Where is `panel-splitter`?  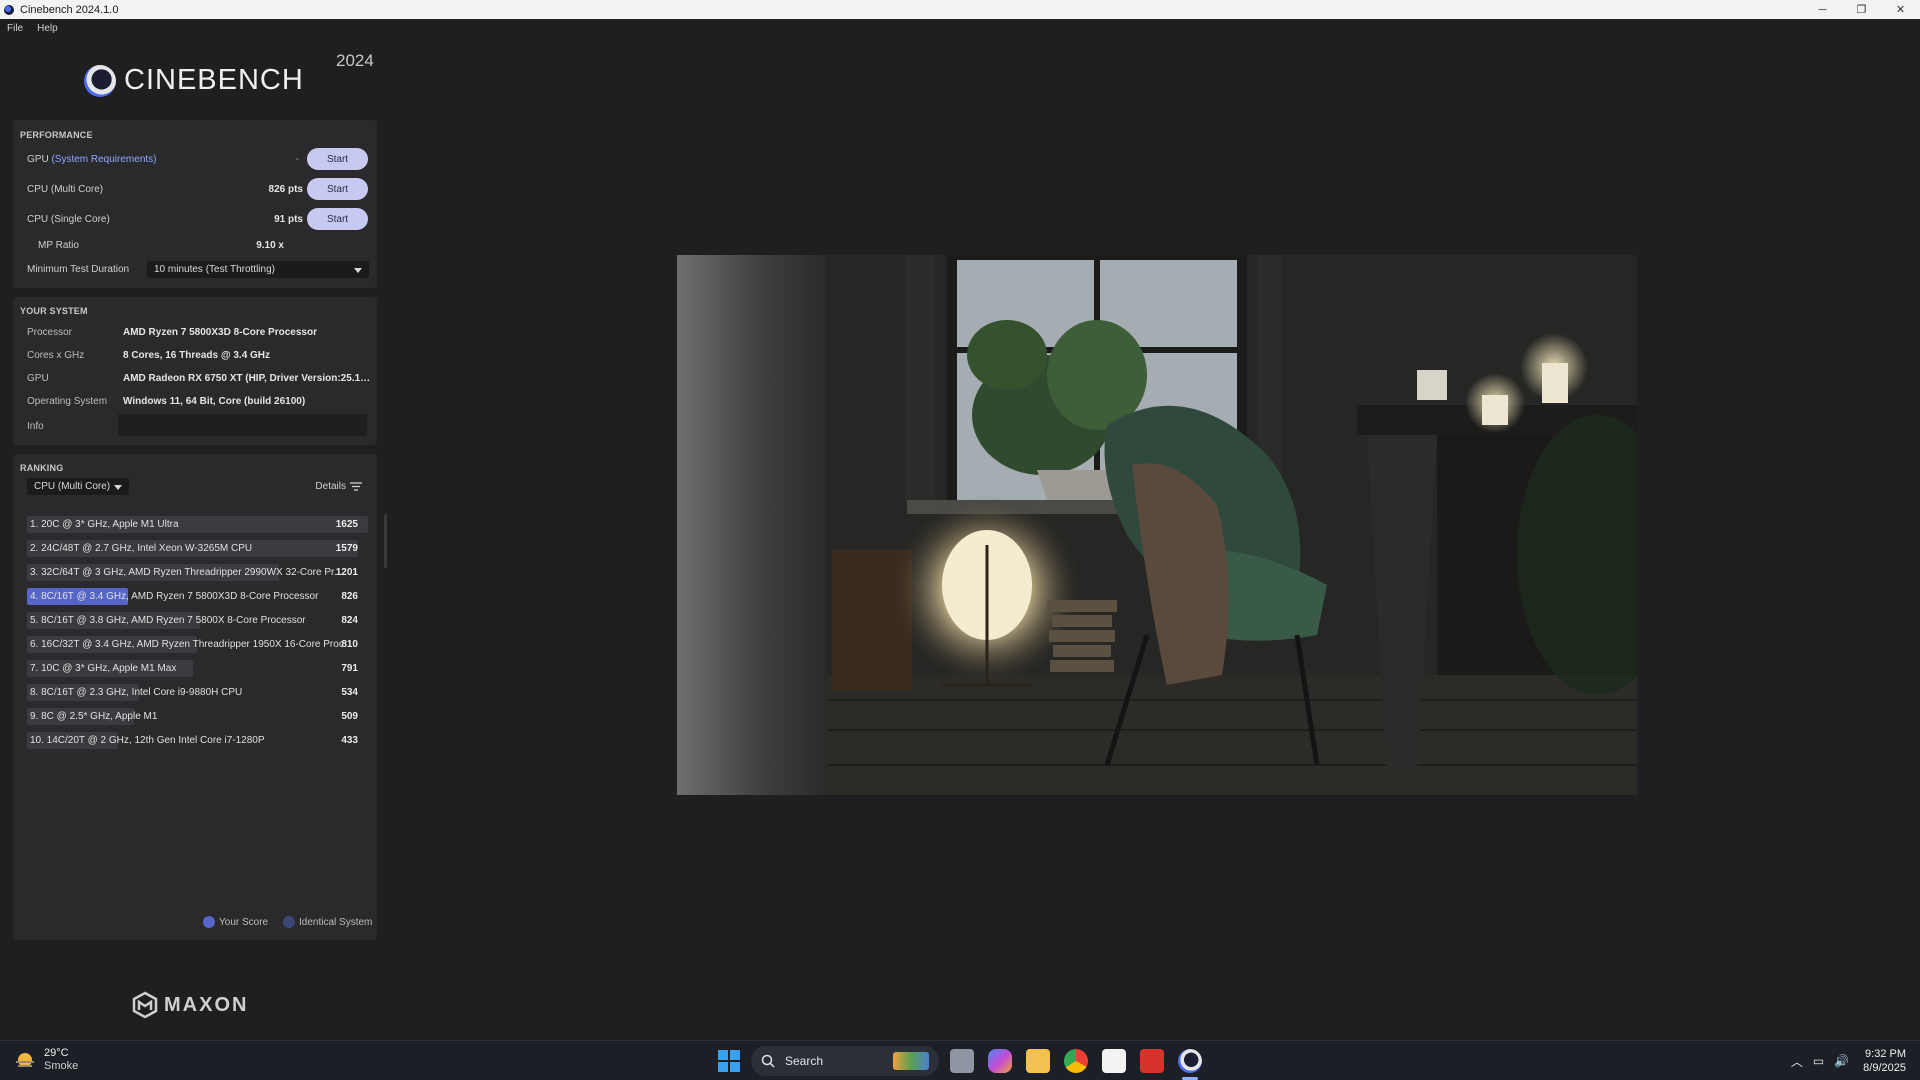 panel-splitter is located at coordinates (385, 541).